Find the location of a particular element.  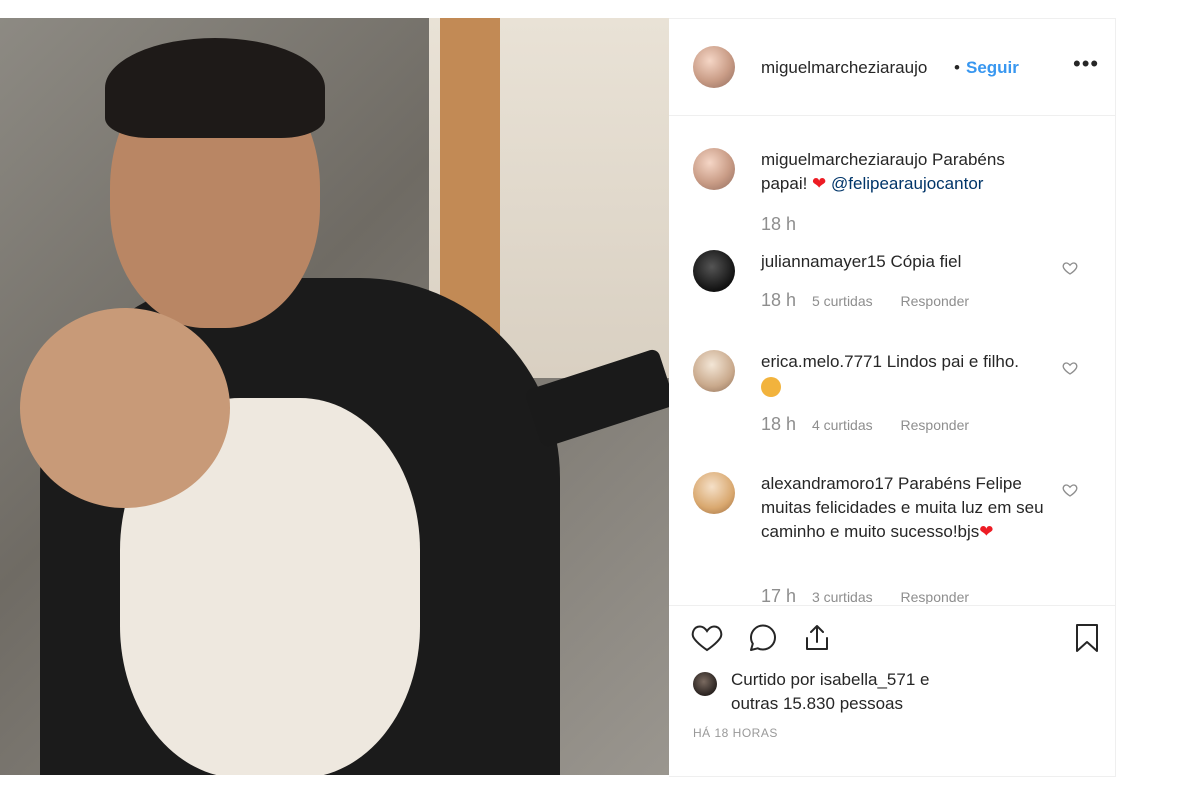

comment-meta: 18 h 4 curtidas Responder is located at coordinates (865, 424).